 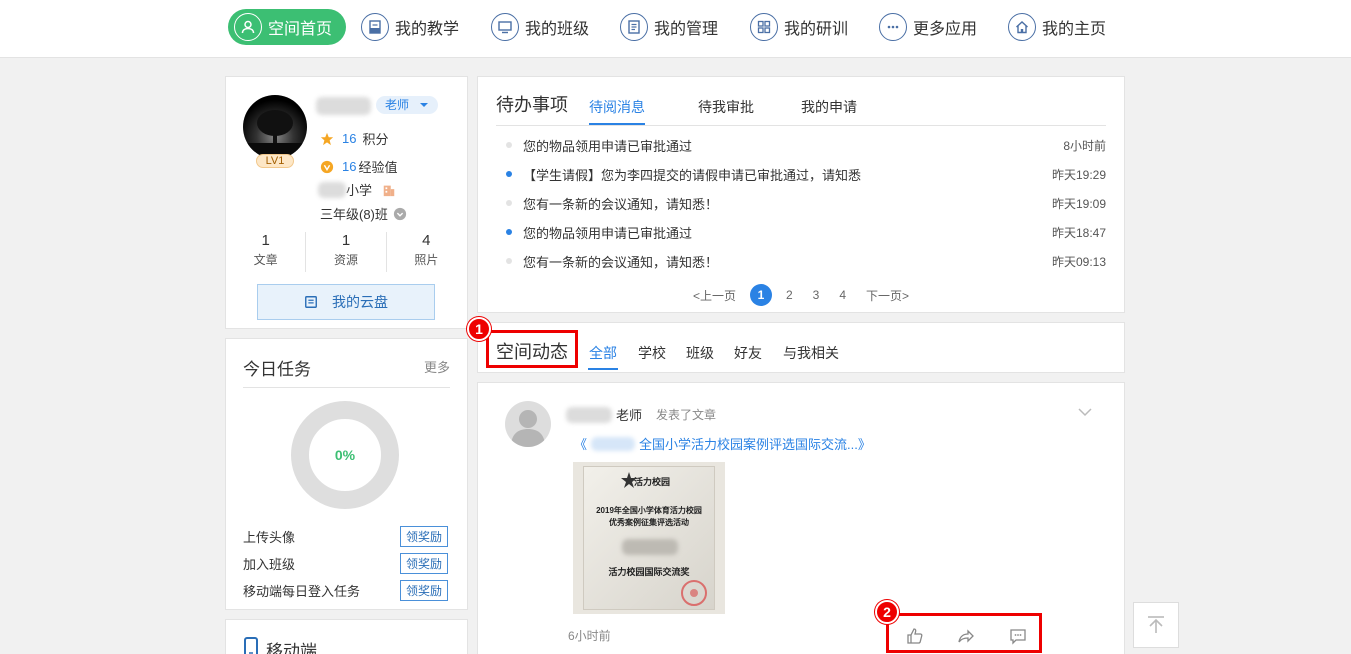 I want to click on task-progress-ring: 0%, so click(x=345, y=455).